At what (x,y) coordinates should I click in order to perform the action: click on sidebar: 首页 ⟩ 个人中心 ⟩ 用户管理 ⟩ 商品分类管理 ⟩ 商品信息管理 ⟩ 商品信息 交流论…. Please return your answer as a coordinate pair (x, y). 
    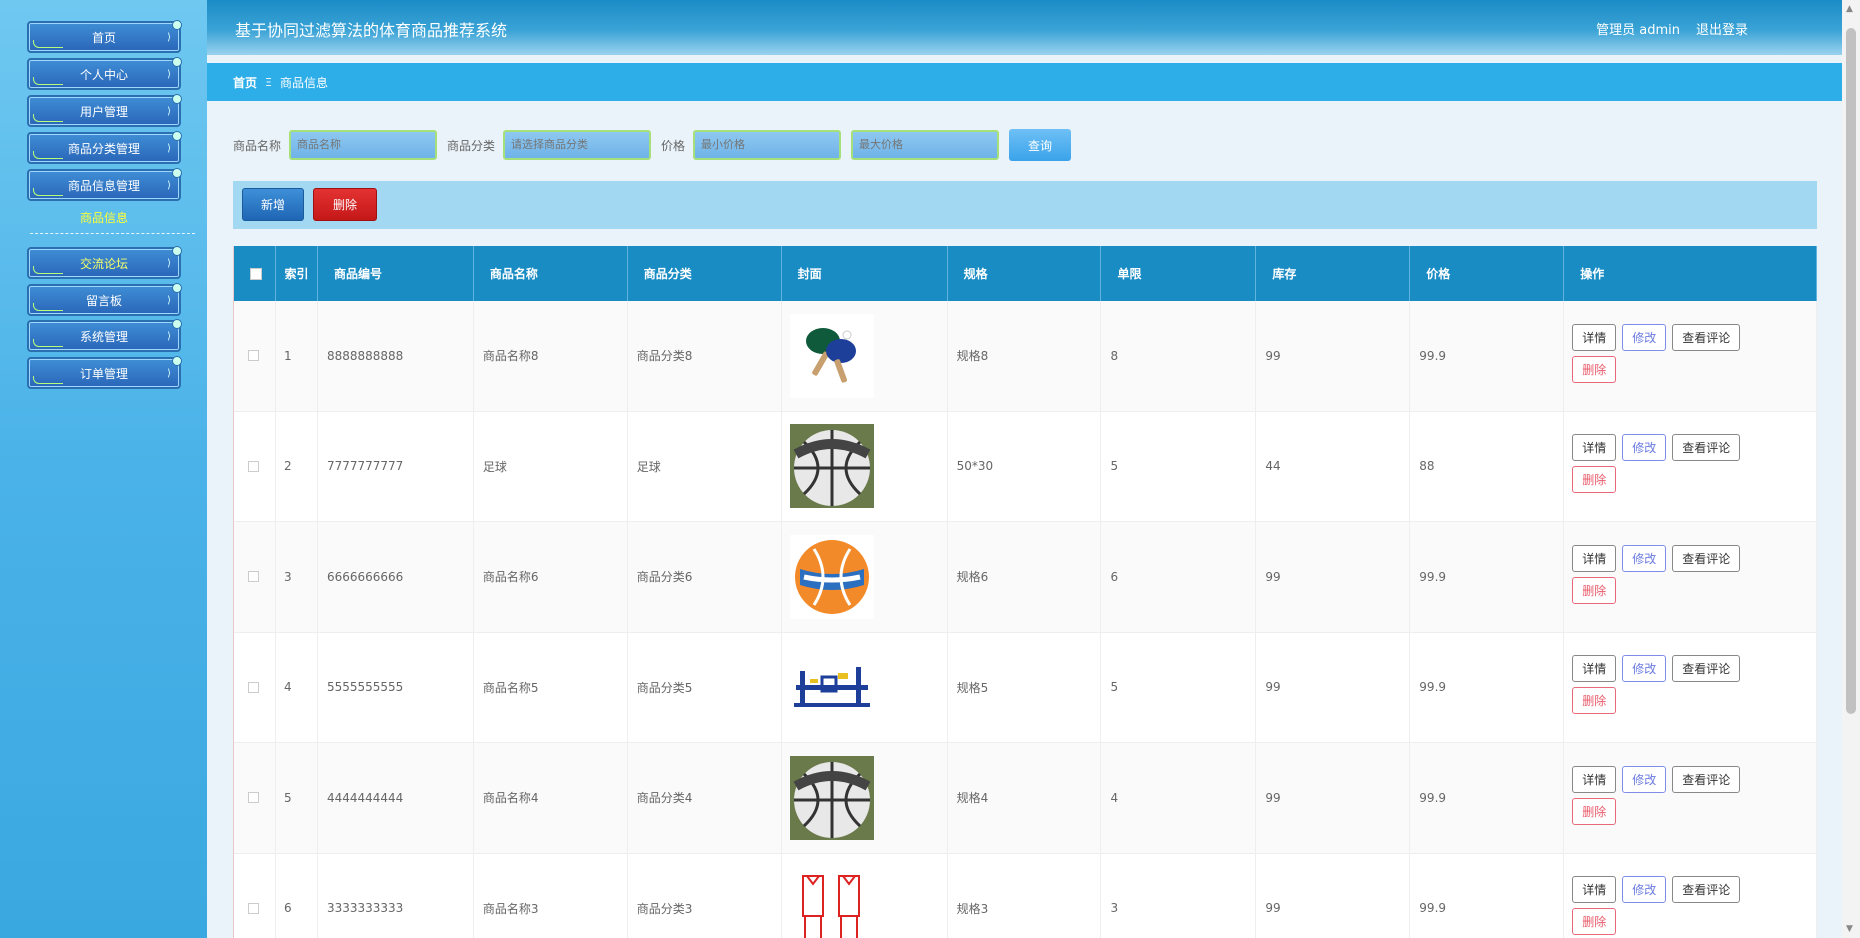
    Looking at the image, I should click on (103, 469).